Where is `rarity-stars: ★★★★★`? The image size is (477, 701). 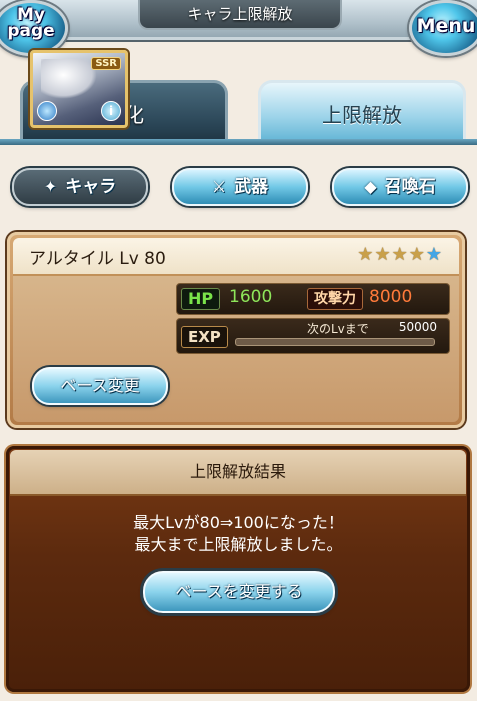
rarity-stars: ★★★★★ is located at coordinates (400, 254).